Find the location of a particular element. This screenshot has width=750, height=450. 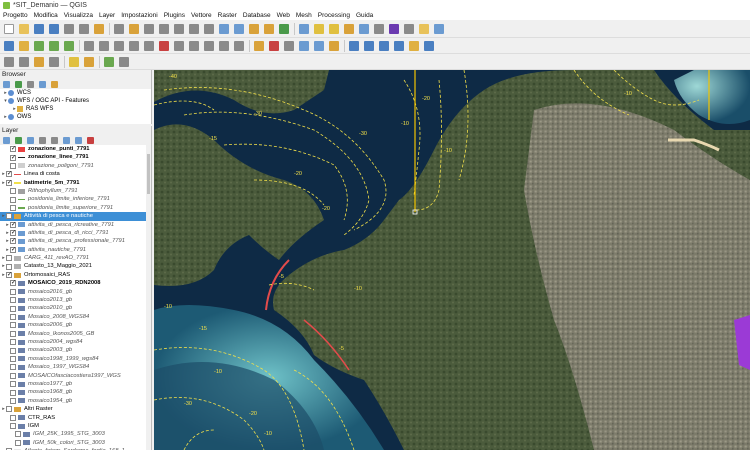

redo-icon is located at coordinates (239, 45).